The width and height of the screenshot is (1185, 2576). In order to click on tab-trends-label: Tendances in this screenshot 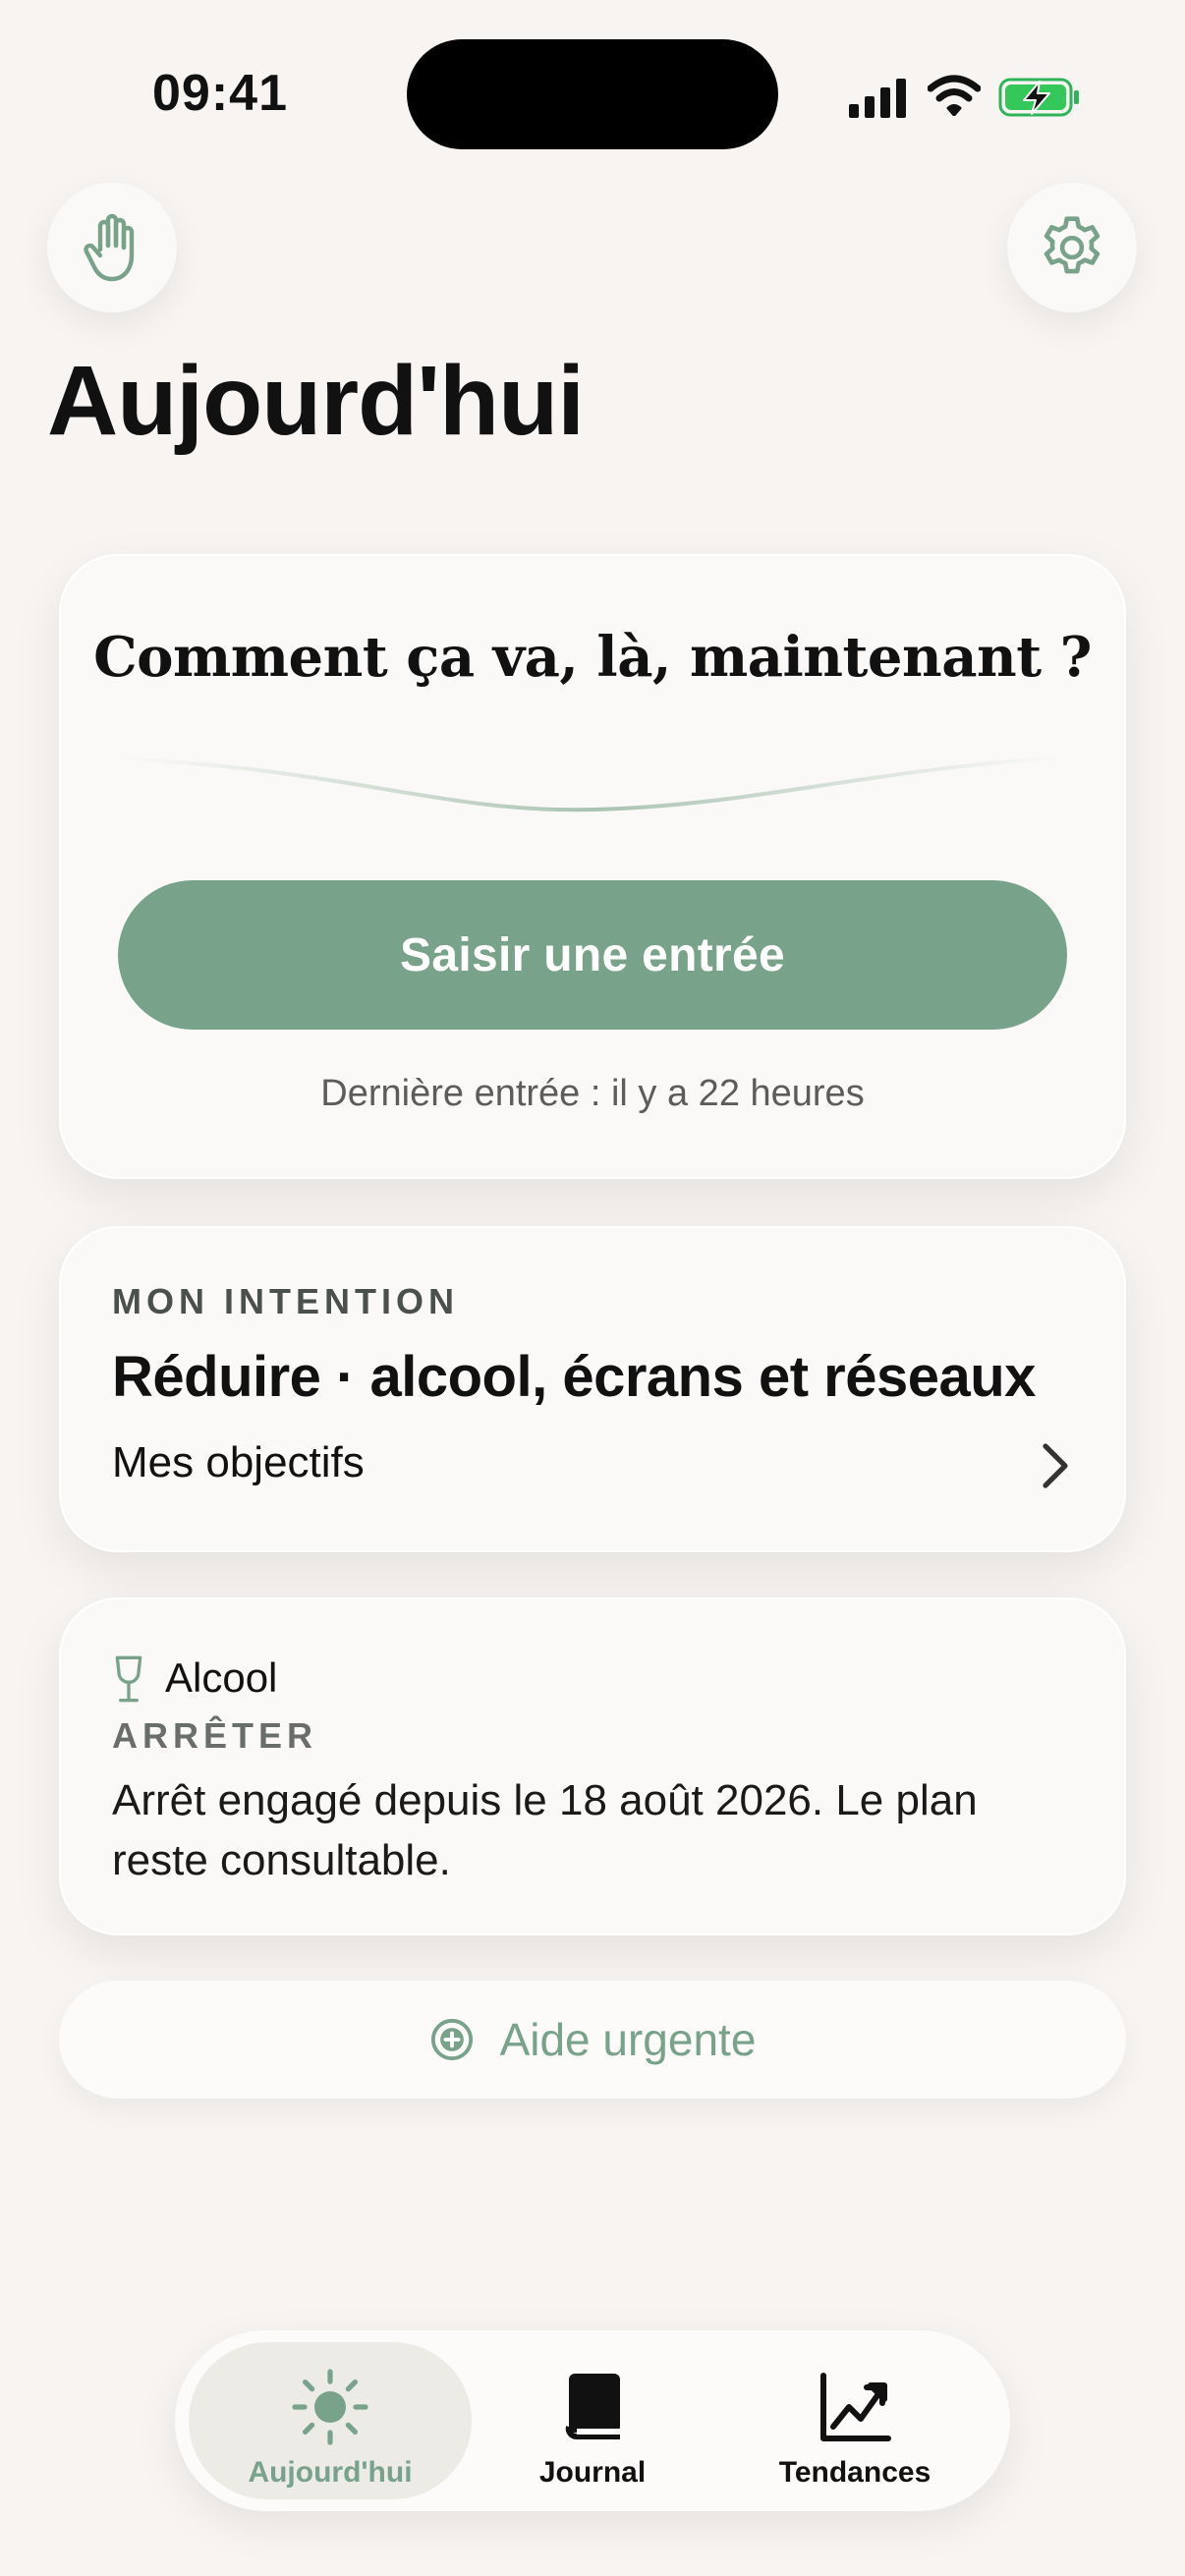, I will do `click(854, 2472)`.